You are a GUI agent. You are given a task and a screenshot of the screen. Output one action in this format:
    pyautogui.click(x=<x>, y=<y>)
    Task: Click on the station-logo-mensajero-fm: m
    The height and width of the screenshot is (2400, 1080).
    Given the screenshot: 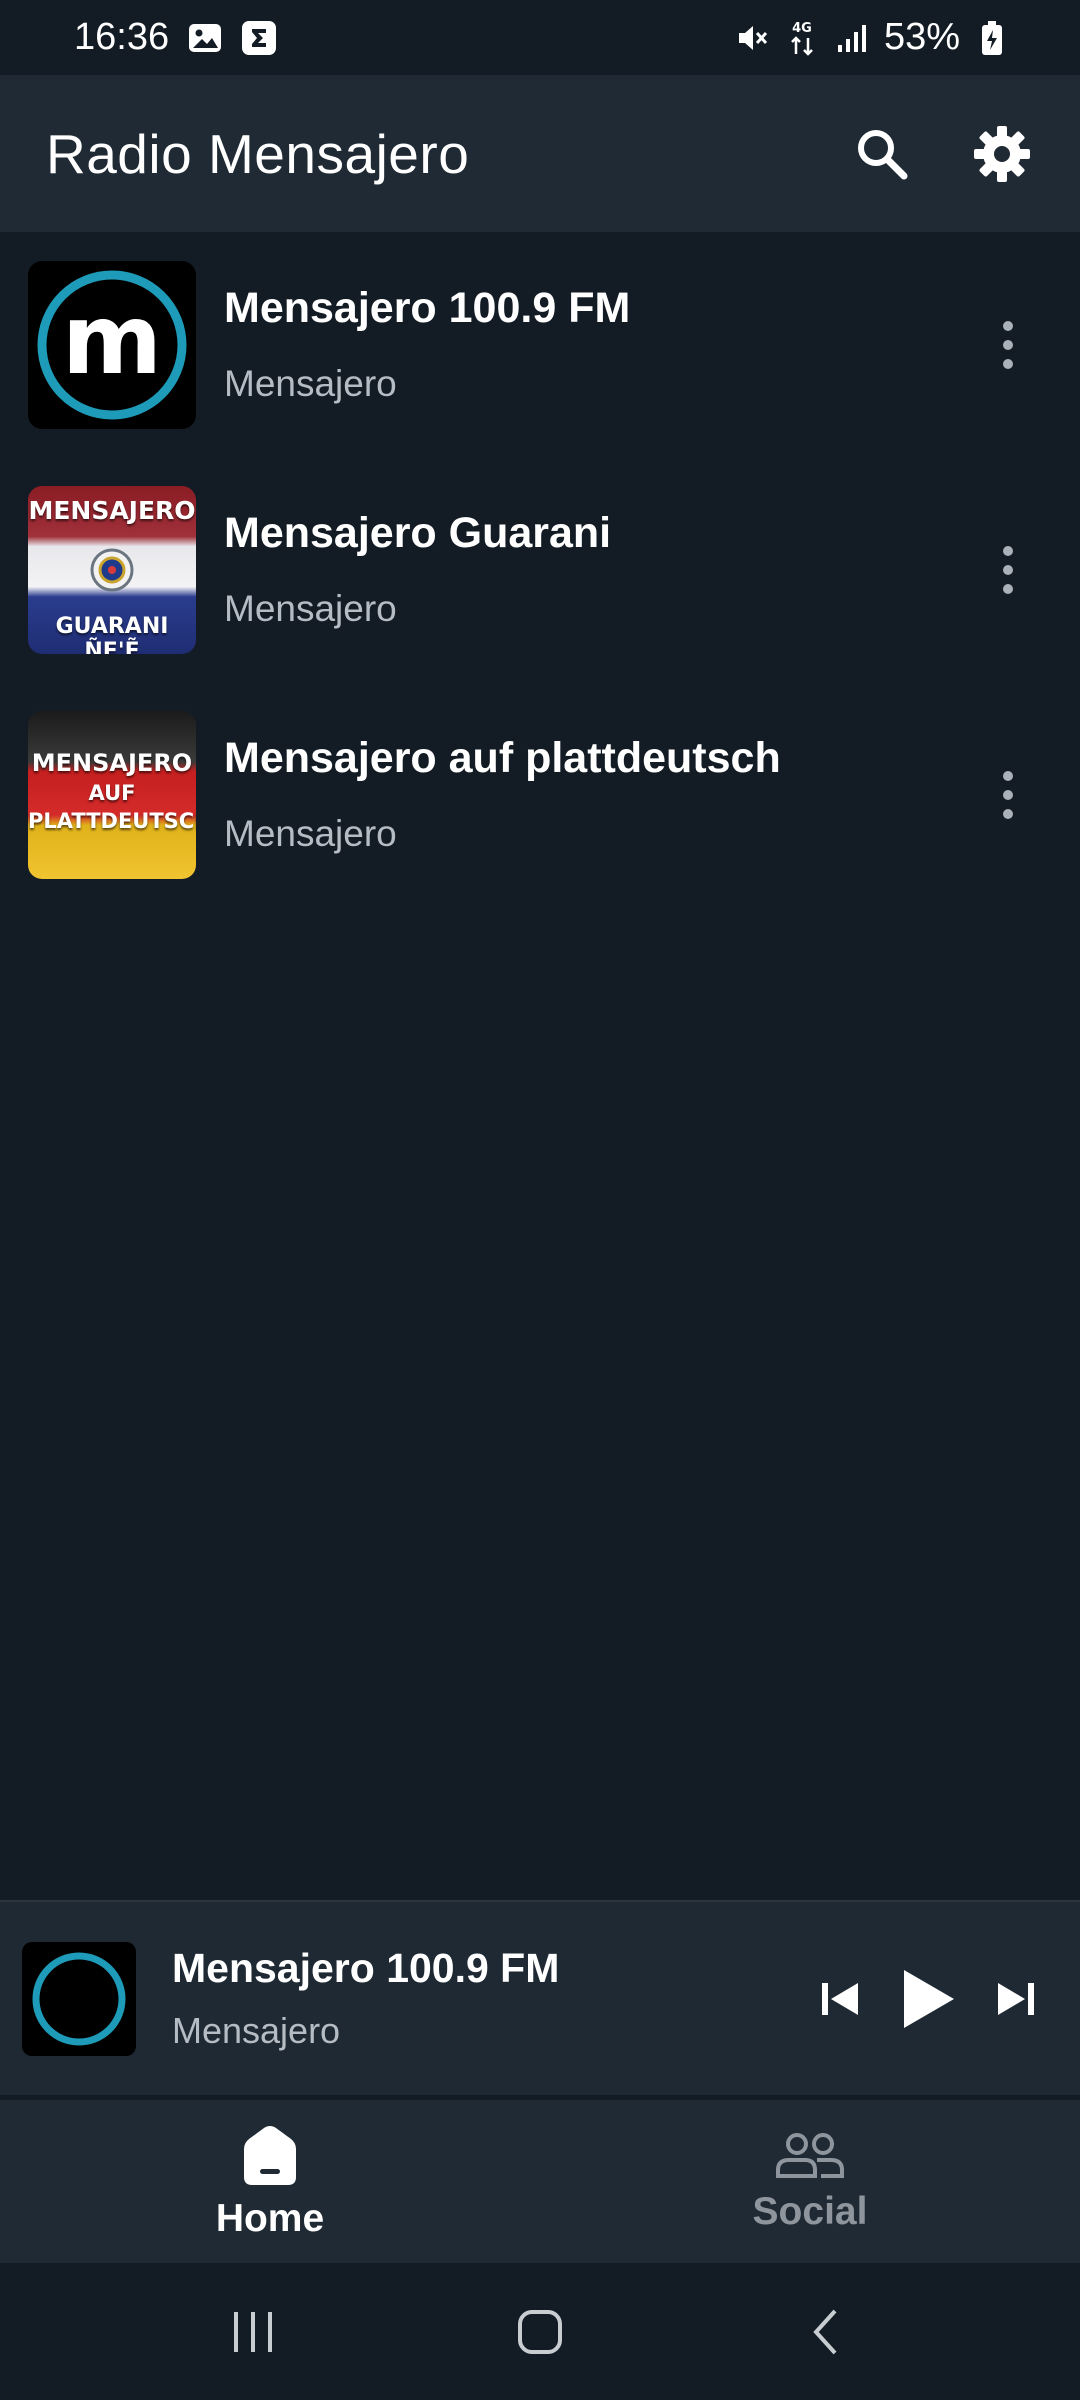 What is the action you would take?
    pyautogui.click(x=112, y=344)
    